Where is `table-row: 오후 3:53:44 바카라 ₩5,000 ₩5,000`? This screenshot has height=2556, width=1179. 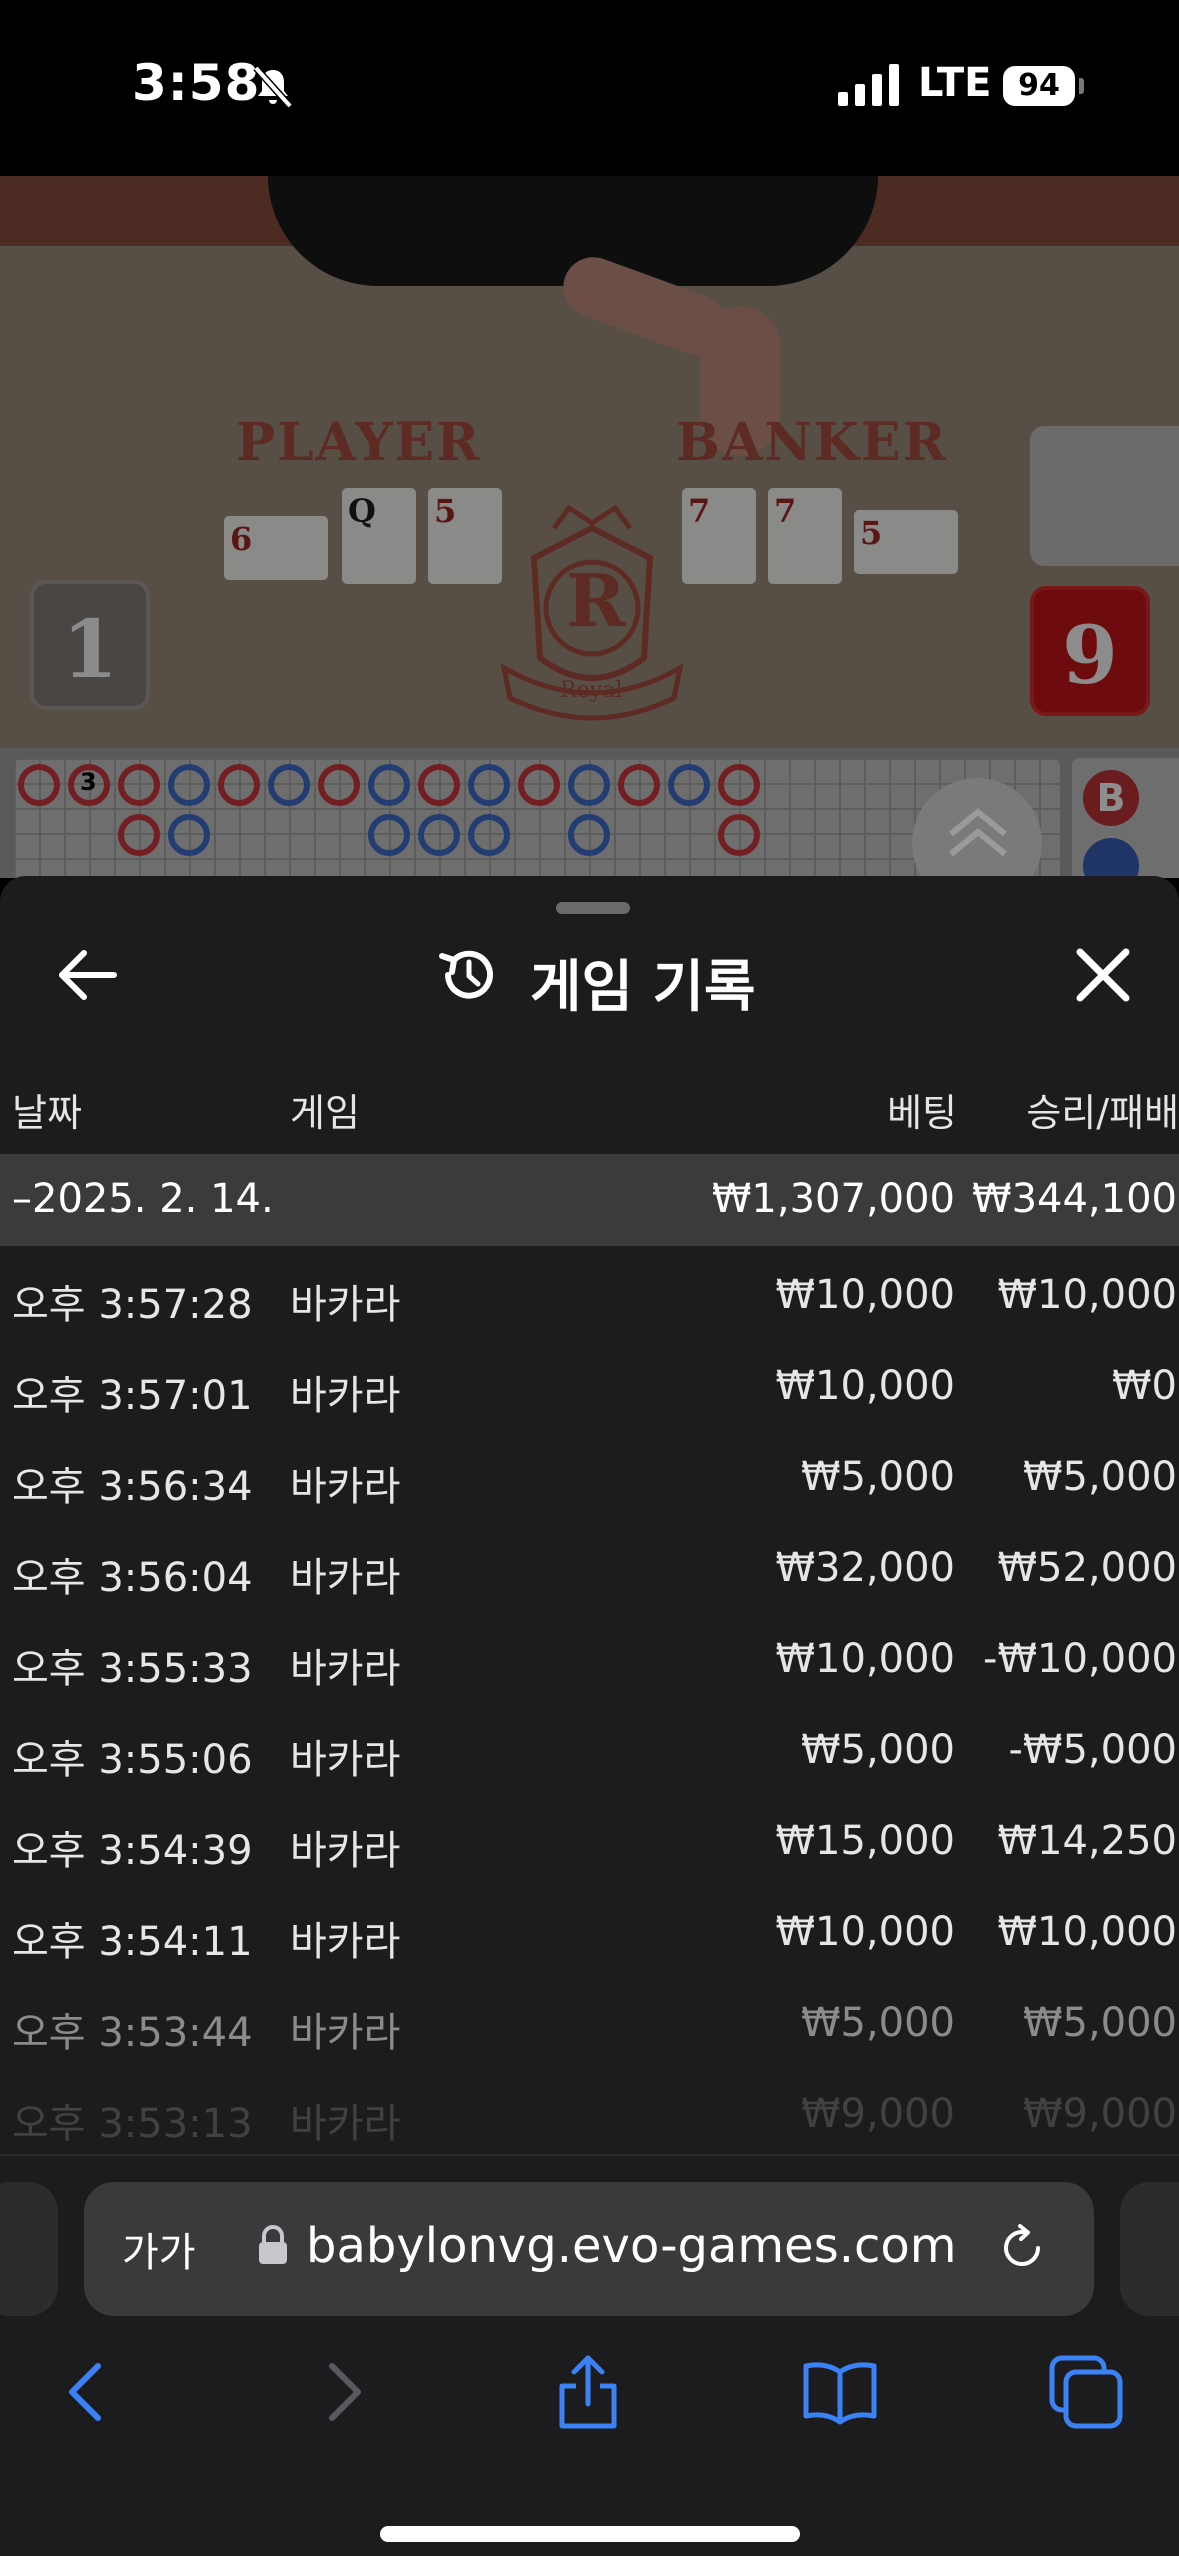
table-row: 오후 3:53:44 바카라 ₩5,000 ₩5,000 is located at coordinates (589, 2023).